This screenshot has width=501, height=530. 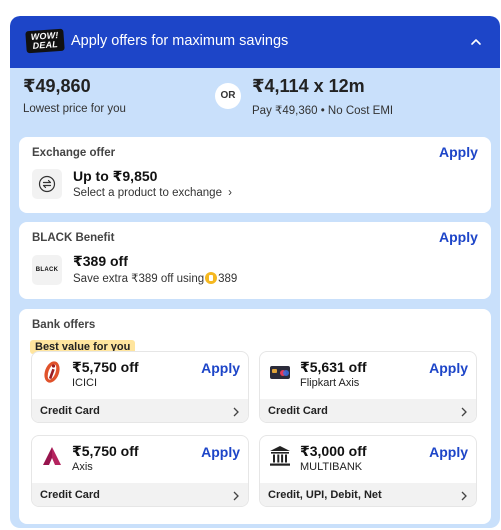 I want to click on bank-building-icon, so click(x=280, y=456).